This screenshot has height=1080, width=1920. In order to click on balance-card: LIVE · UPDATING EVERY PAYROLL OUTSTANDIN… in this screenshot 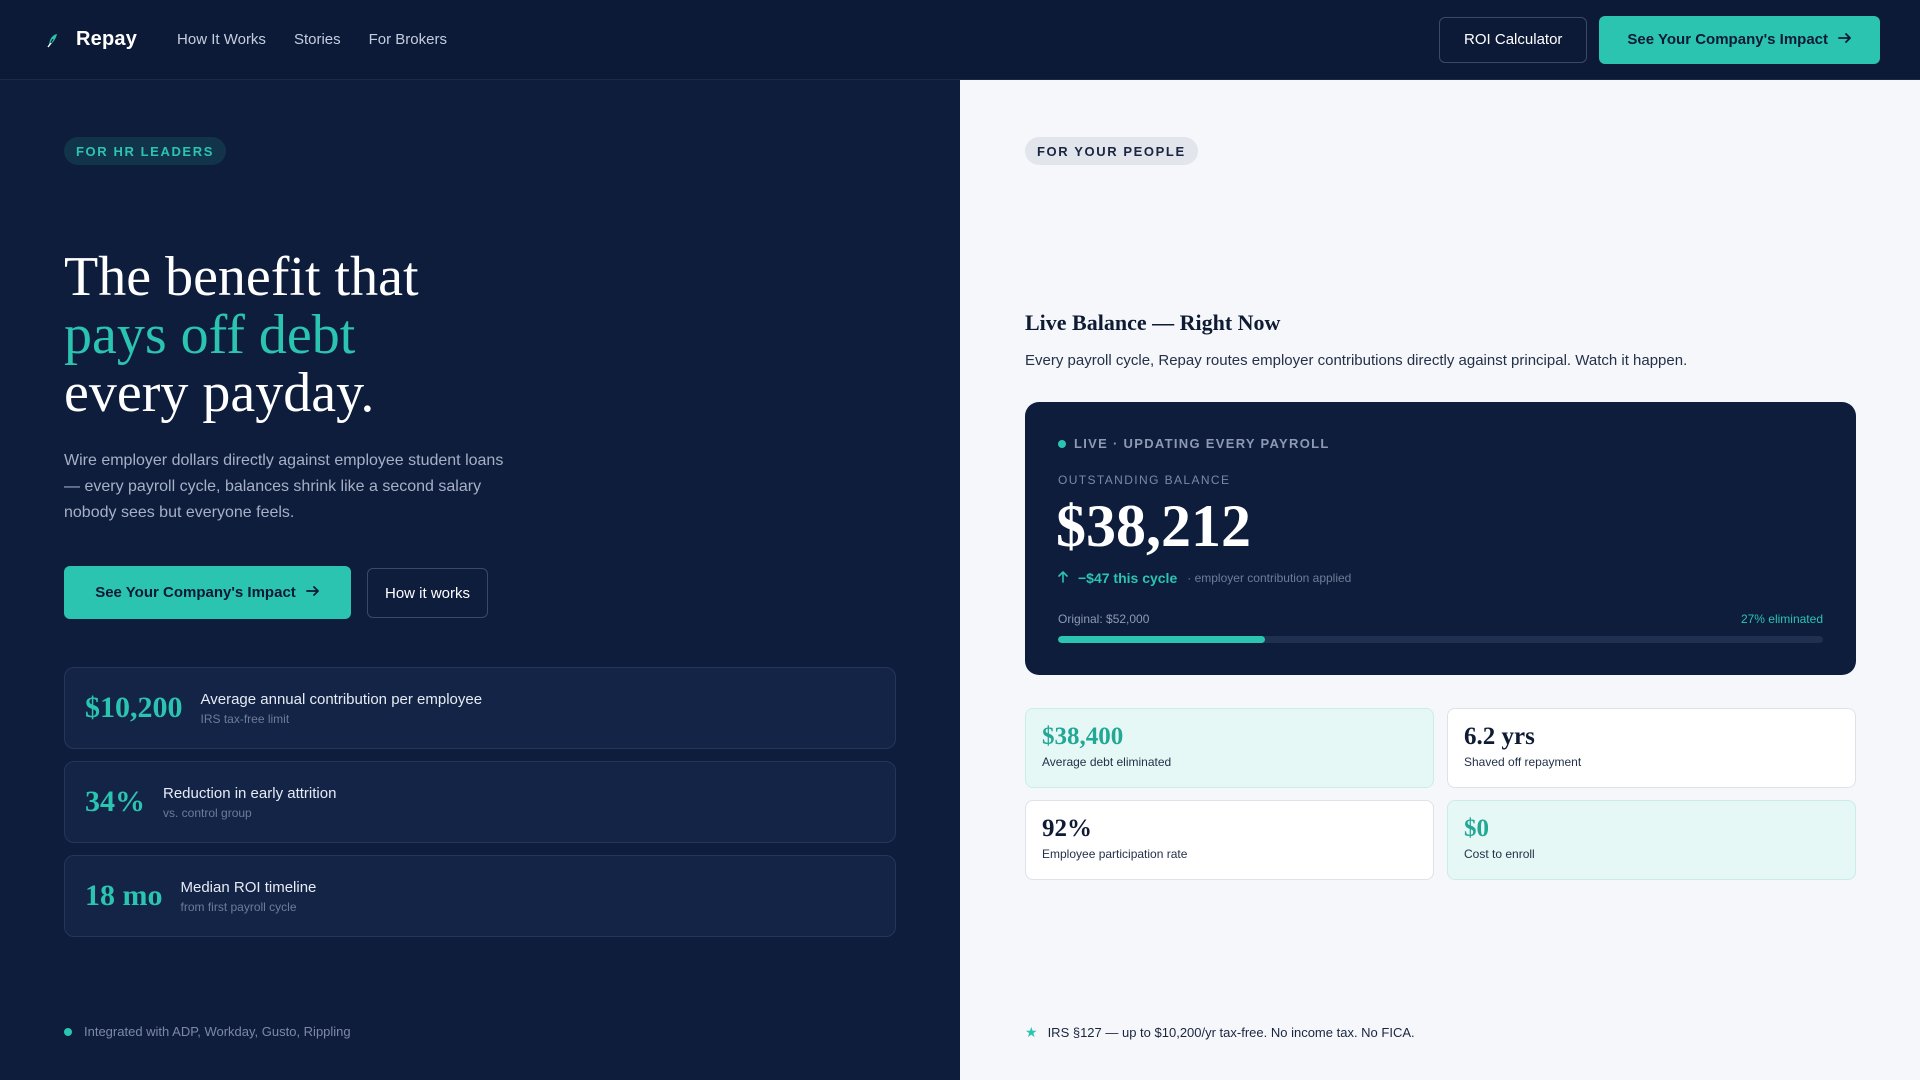, I will do `click(1440, 538)`.